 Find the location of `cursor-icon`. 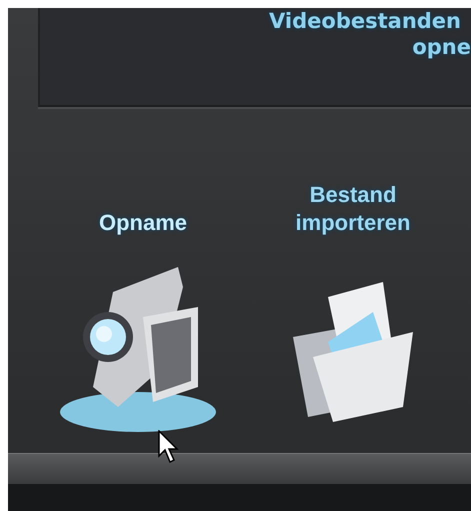

cursor-icon is located at coordinates (169, 447).